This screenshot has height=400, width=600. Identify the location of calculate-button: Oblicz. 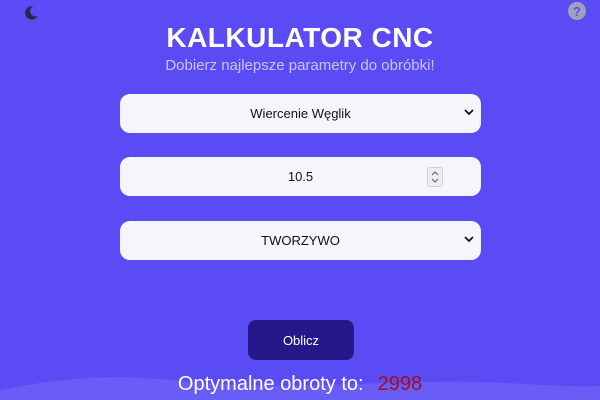
(301, 340).